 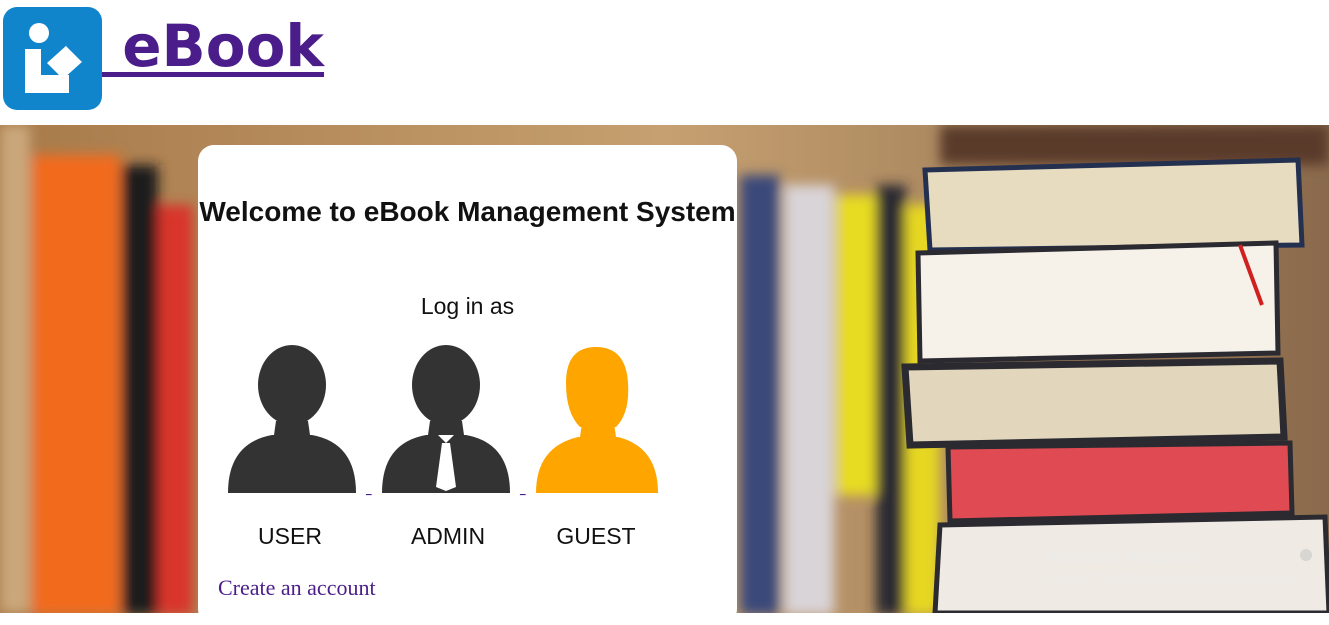 I want to click on login-as-label: Log in as, so click(x=467, y=306).